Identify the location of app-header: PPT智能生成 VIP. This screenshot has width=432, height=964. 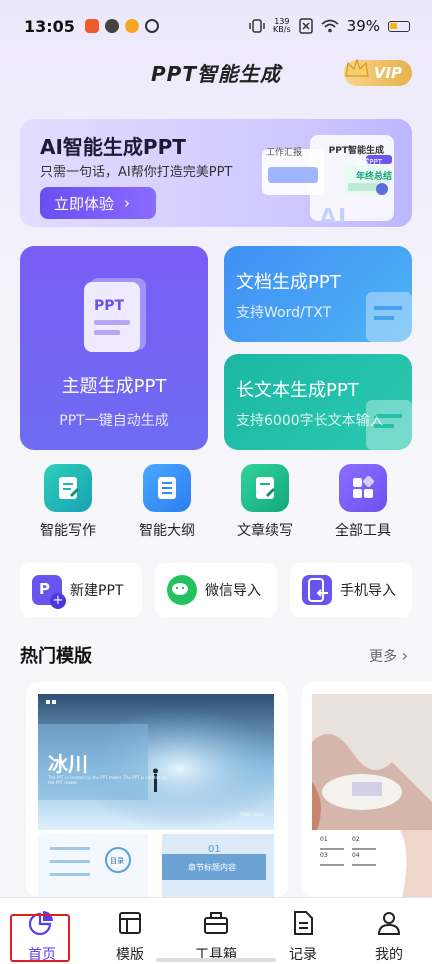
(216, 74).